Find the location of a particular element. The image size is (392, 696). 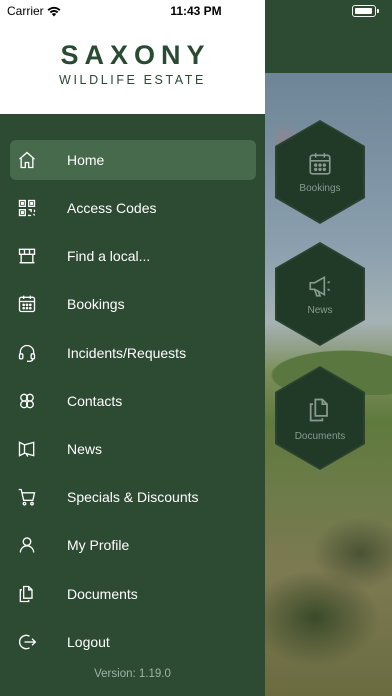

contacts-icon is located at coordinates (27, 401).